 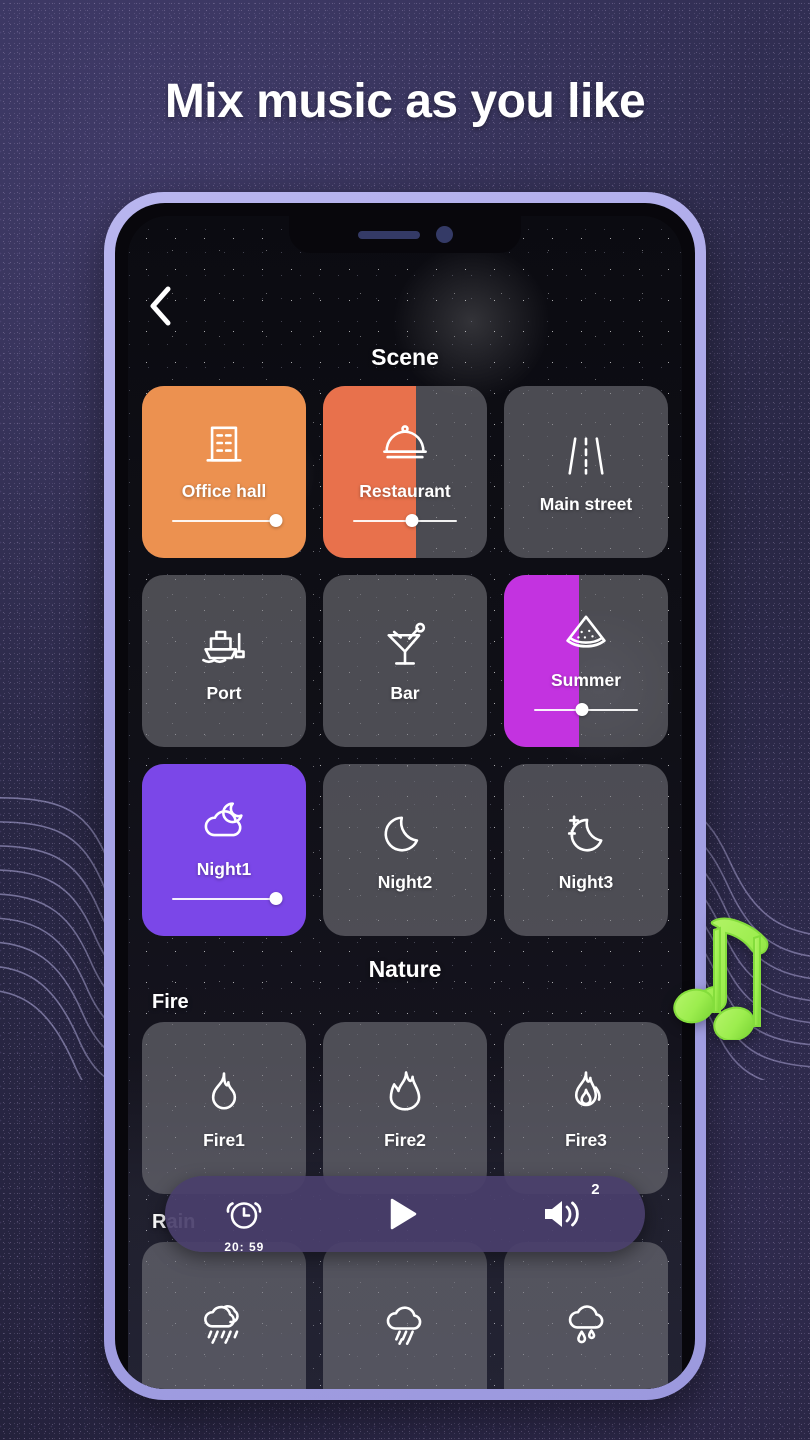 I want to click on sound-tile-port: Port, so click(x=224, y=661).